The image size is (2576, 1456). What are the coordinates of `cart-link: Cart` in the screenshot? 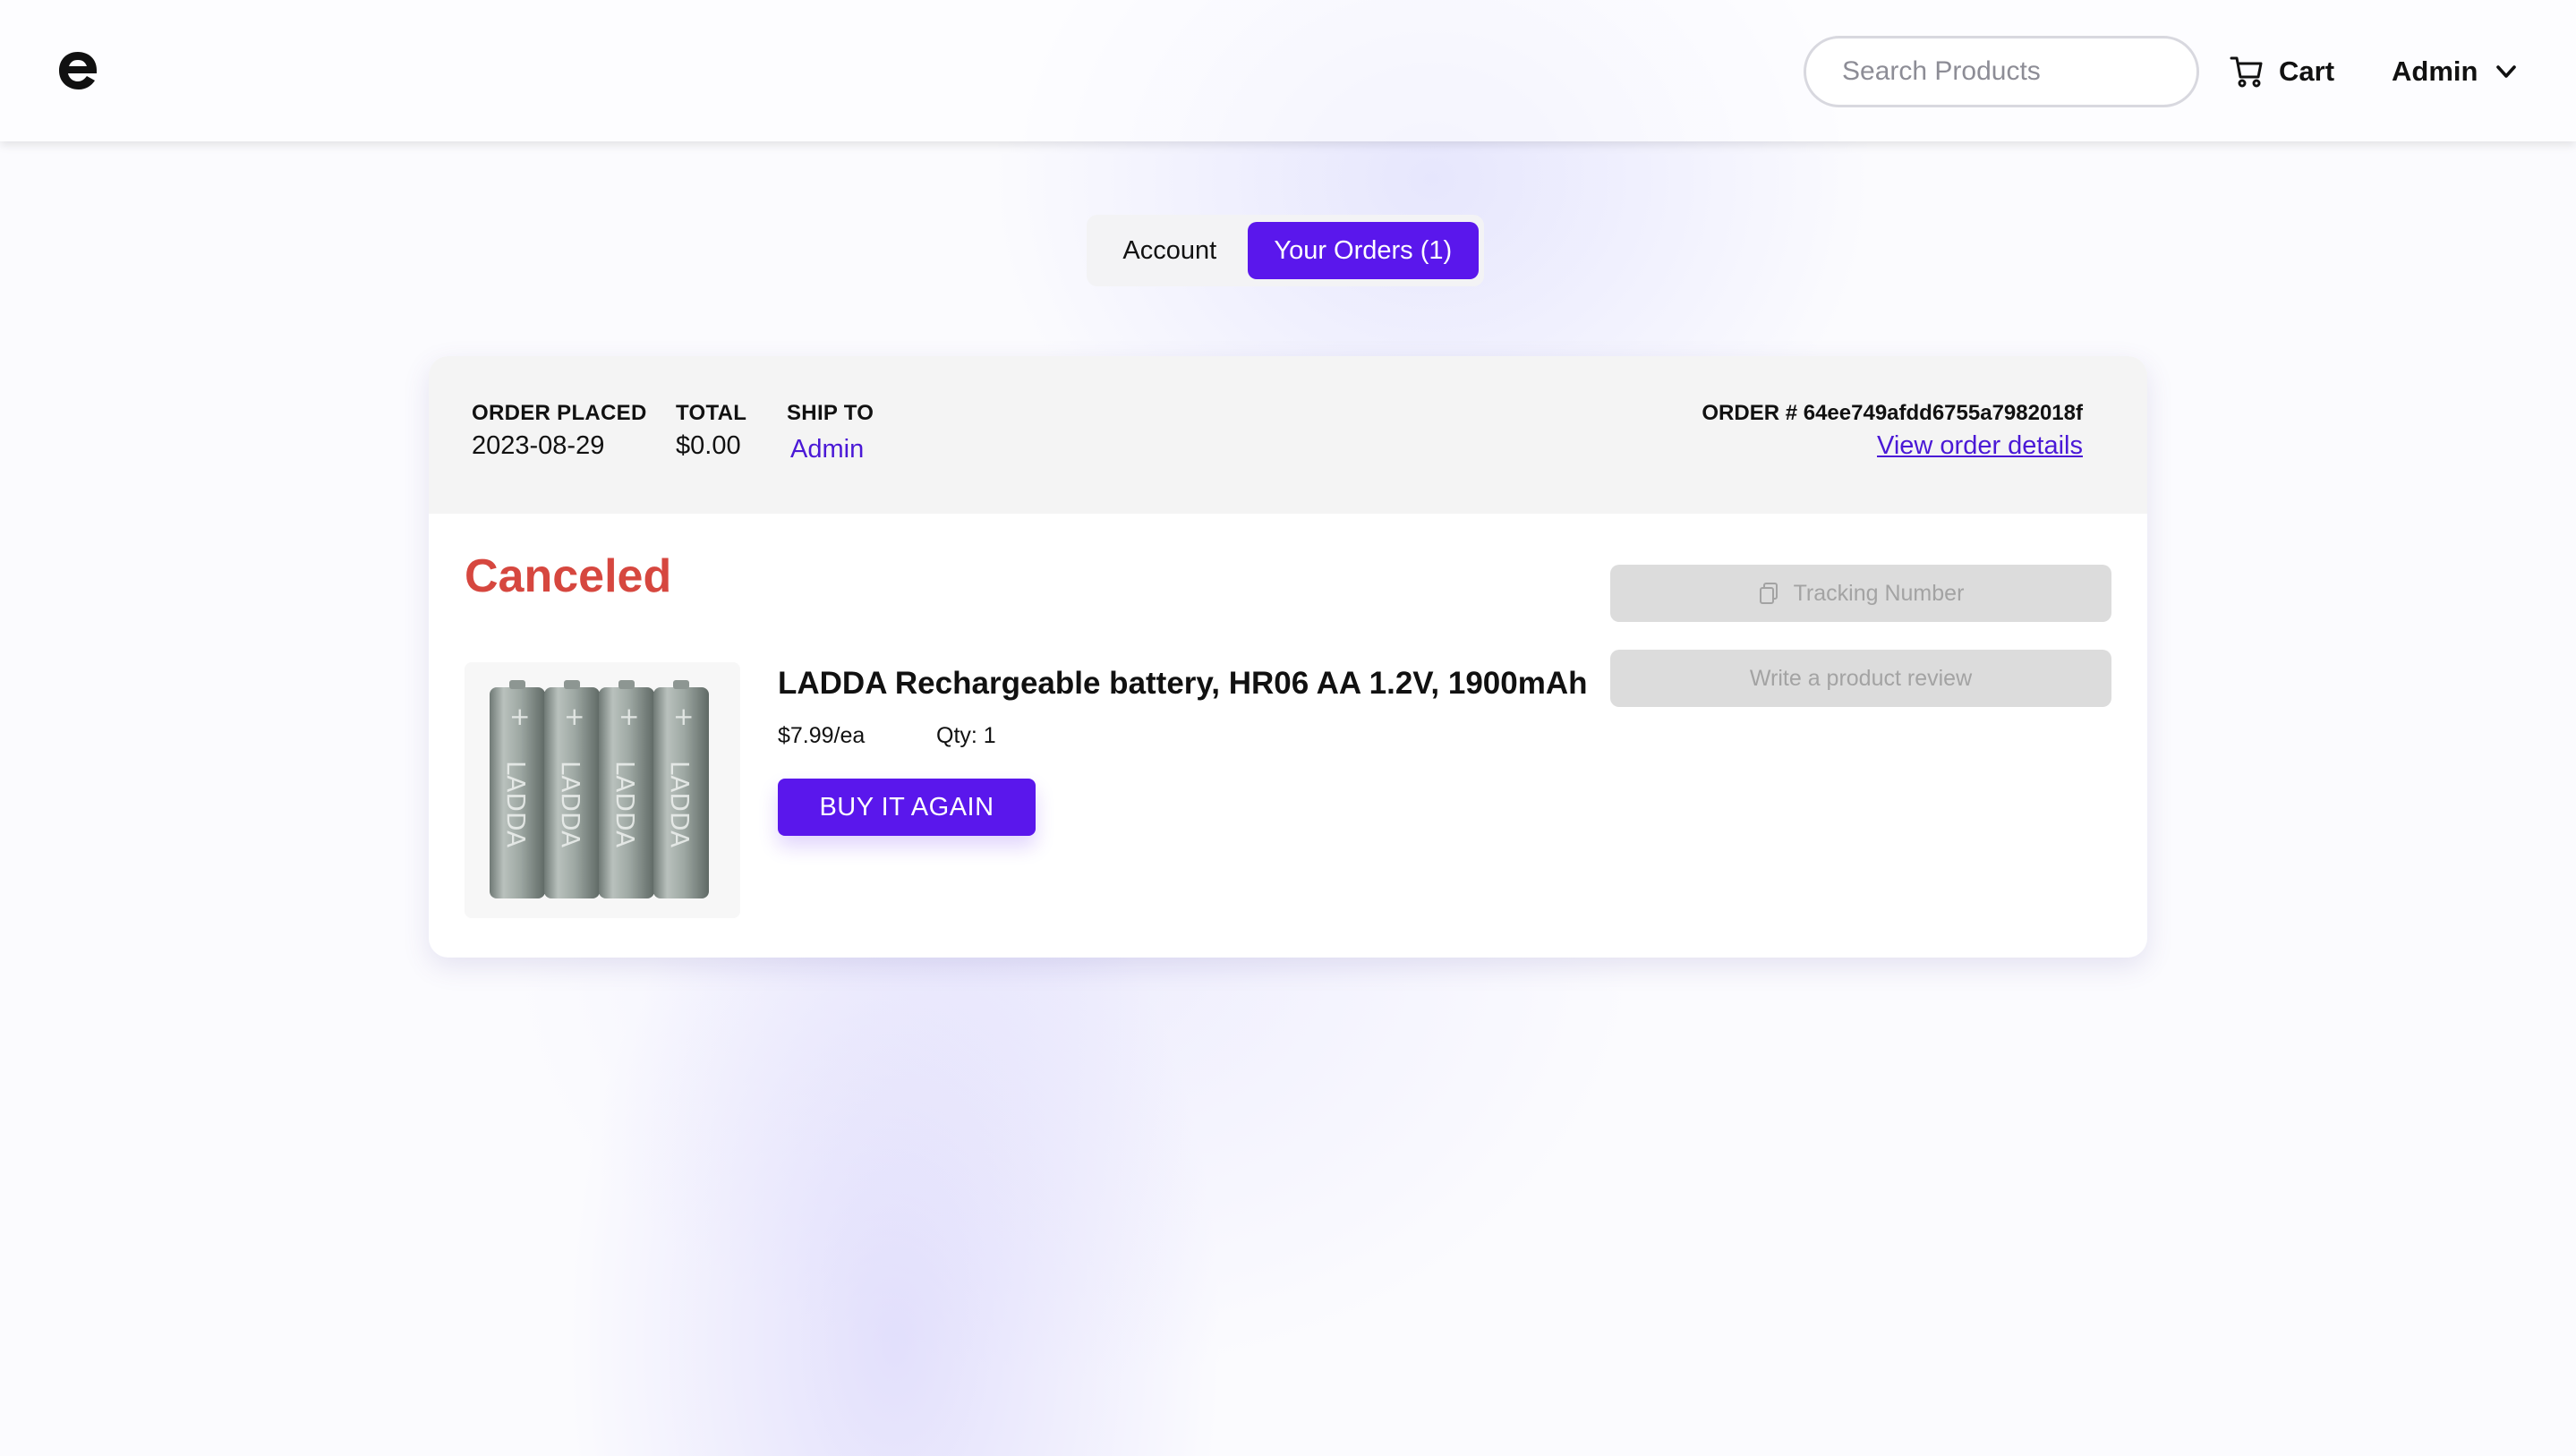 It's located at (2281, 71).